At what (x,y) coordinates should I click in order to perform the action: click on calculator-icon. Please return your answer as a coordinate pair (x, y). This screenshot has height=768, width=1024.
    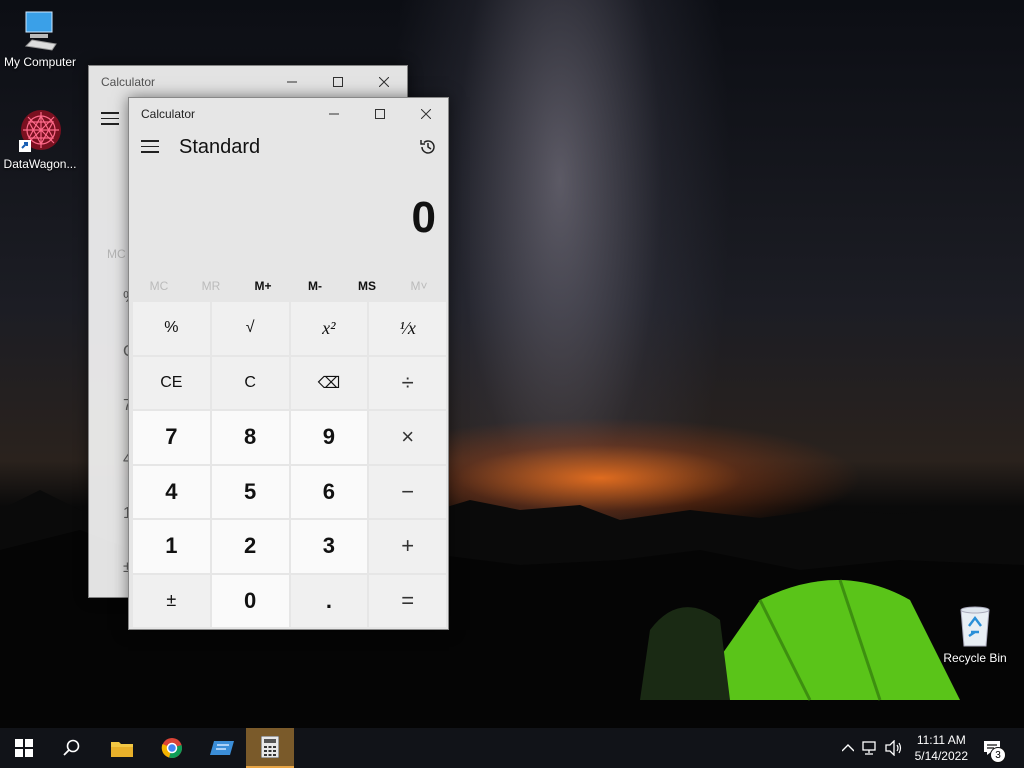
    Looking at the image, I should click on (270, 747).